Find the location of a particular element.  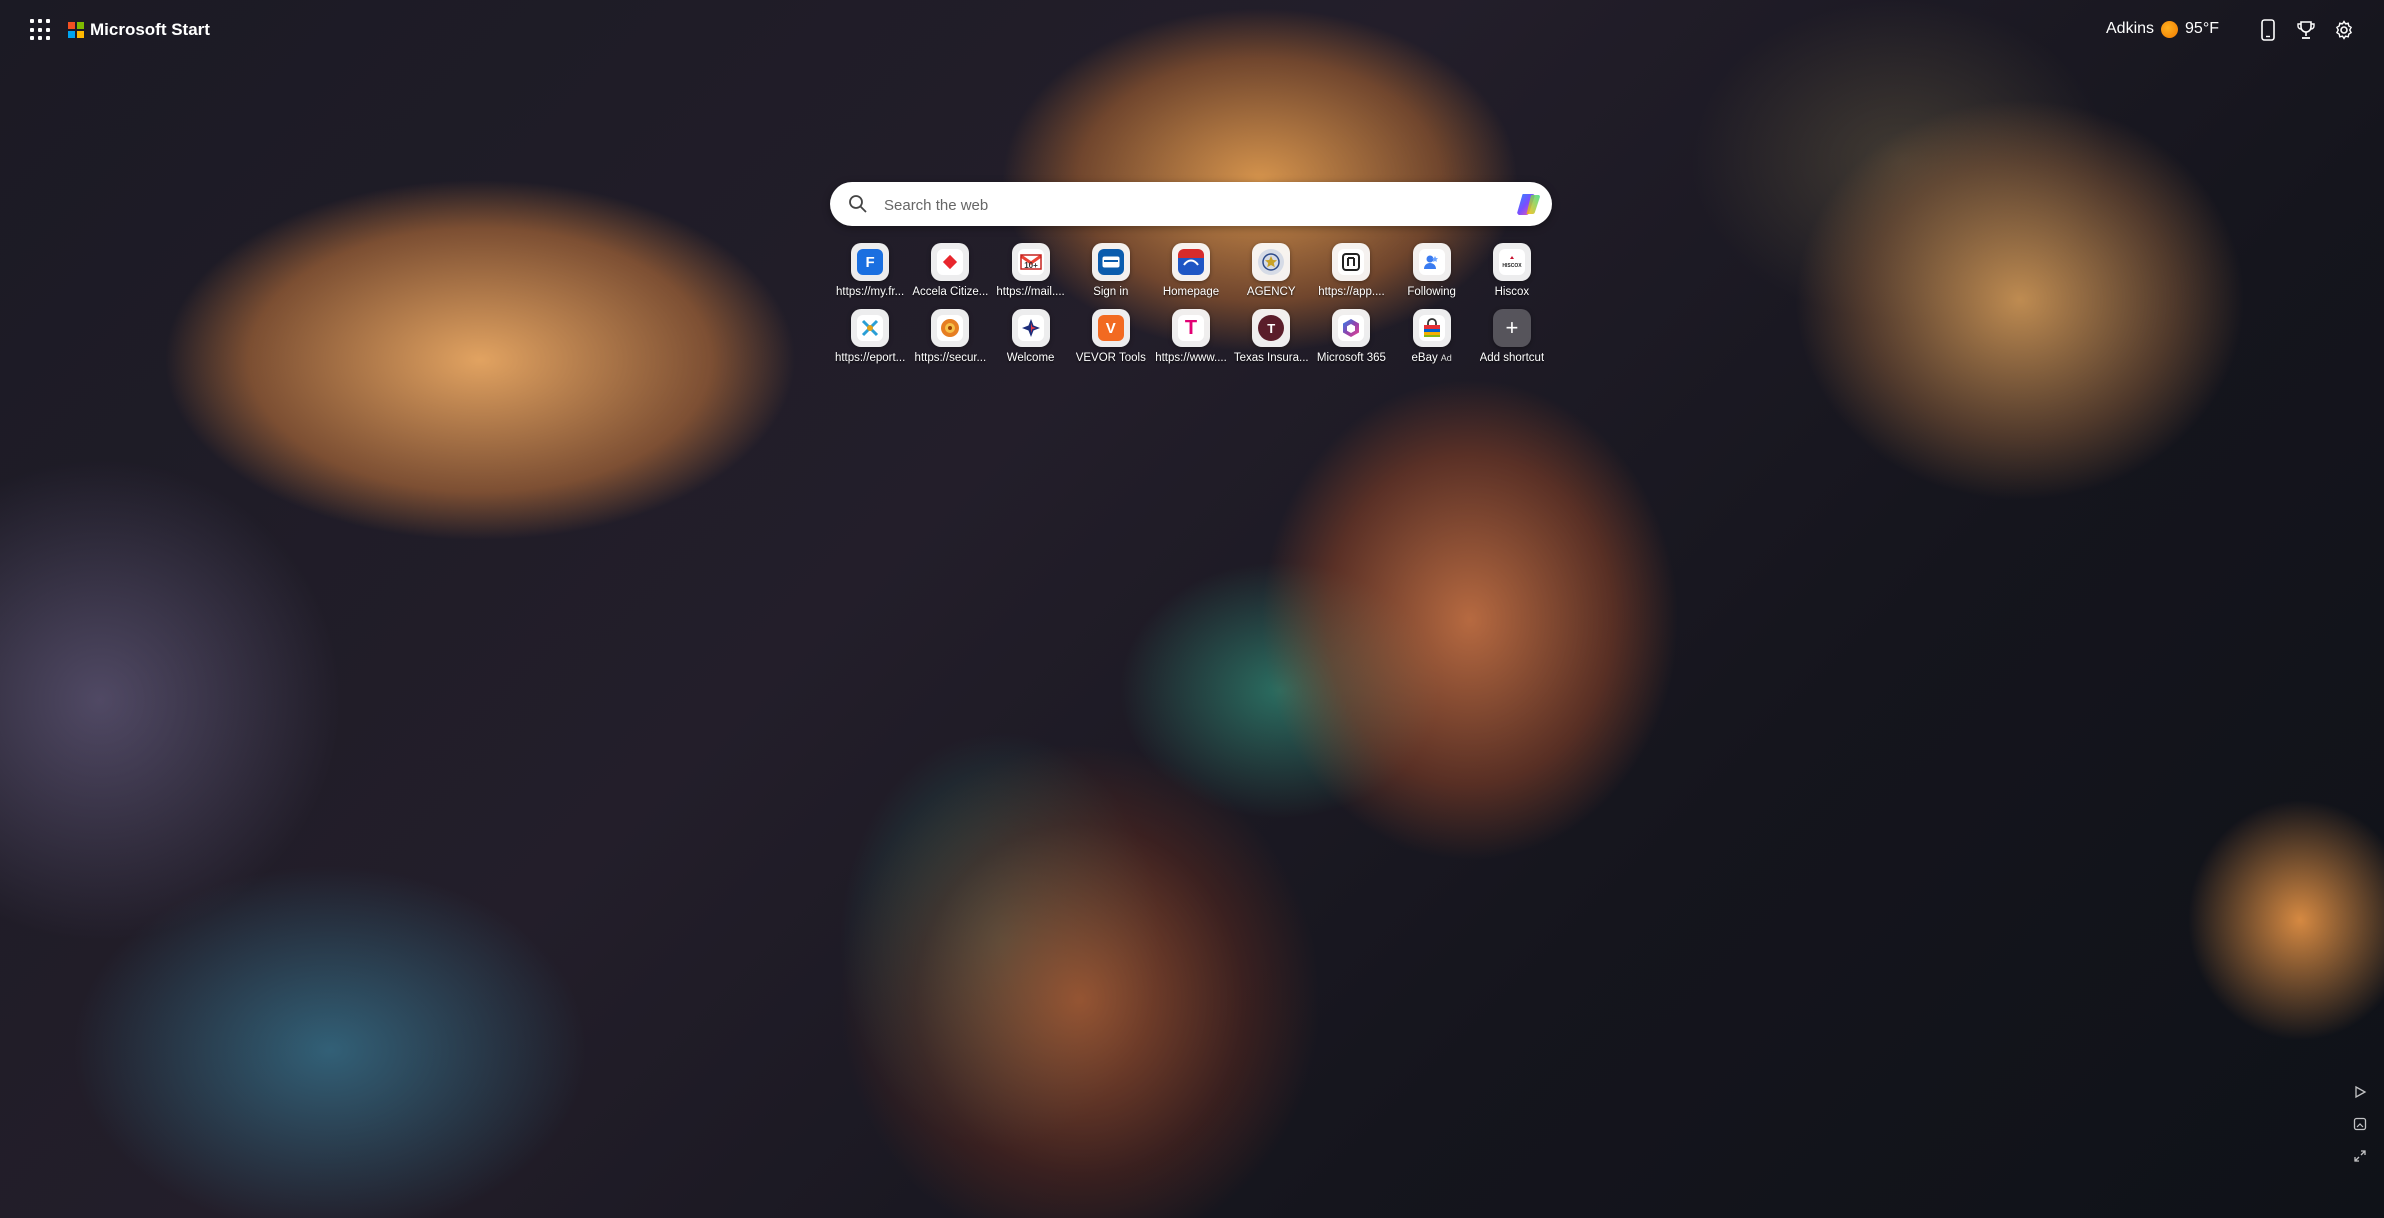

search-box is located at coordinates (1191, 204).